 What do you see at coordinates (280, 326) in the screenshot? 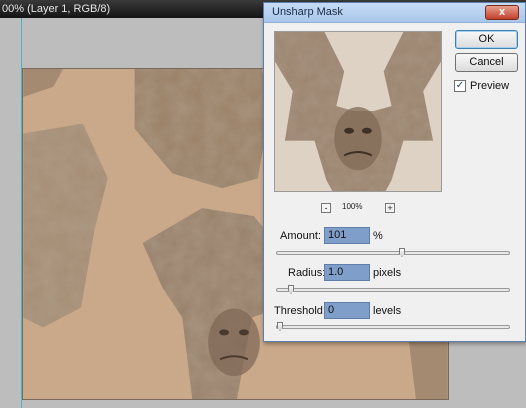
I see `threshold-slider-thumb` at bounding box center [280, 326].